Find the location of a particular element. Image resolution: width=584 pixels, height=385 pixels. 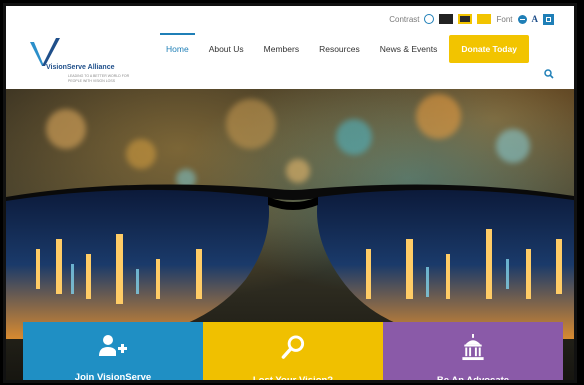

magnifier-icon is located at coordinates (293, 347).